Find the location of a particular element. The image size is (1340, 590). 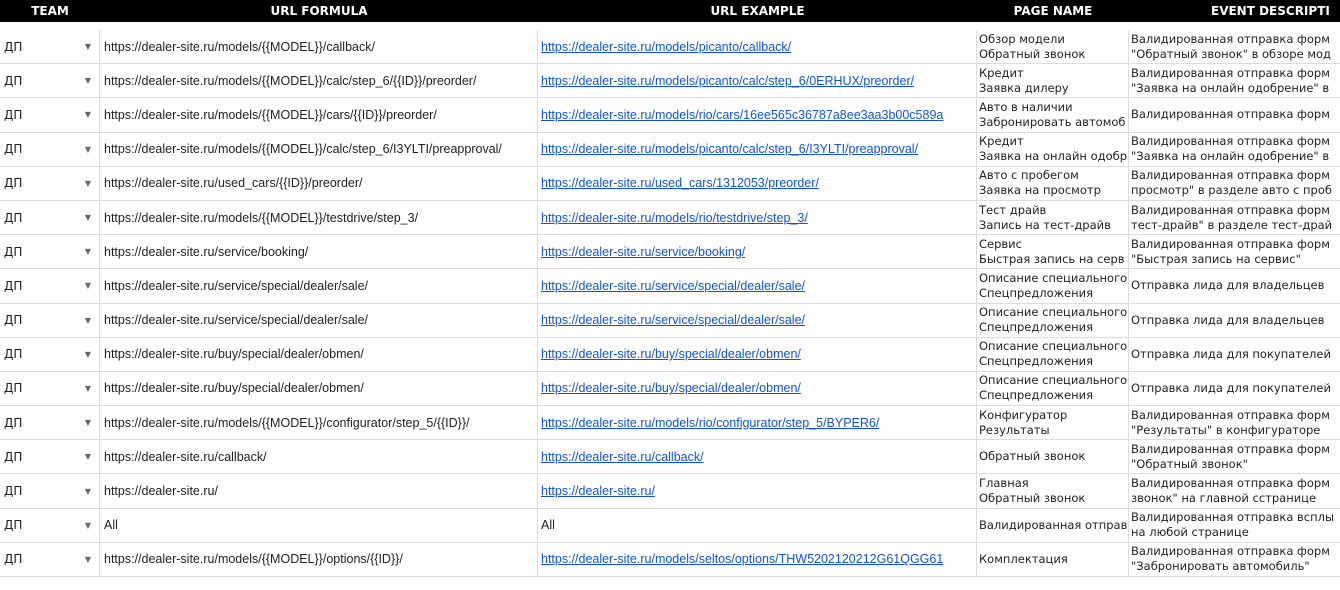

url-formula-cell: https://dealer-site.ru/service/booking/ is located at coordinates (319, 252).